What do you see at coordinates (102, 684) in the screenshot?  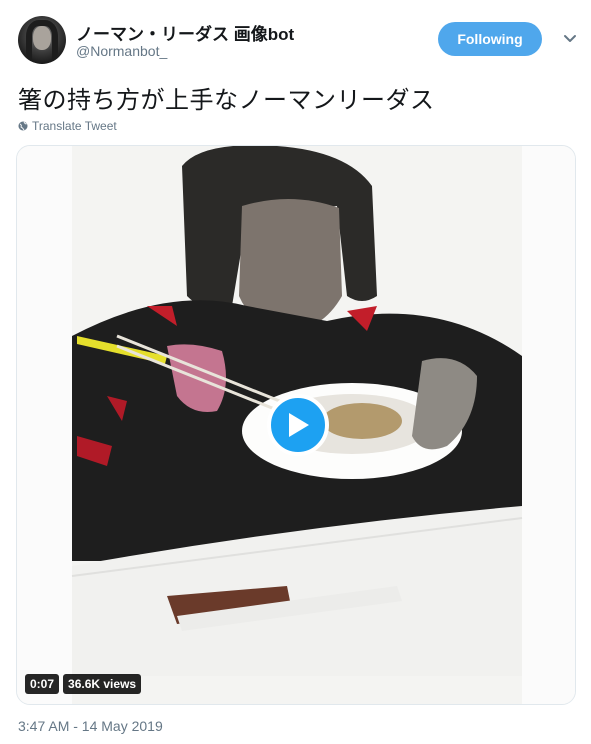 I see `views-badge: 36.6K views` at bounding box center [102, 684].